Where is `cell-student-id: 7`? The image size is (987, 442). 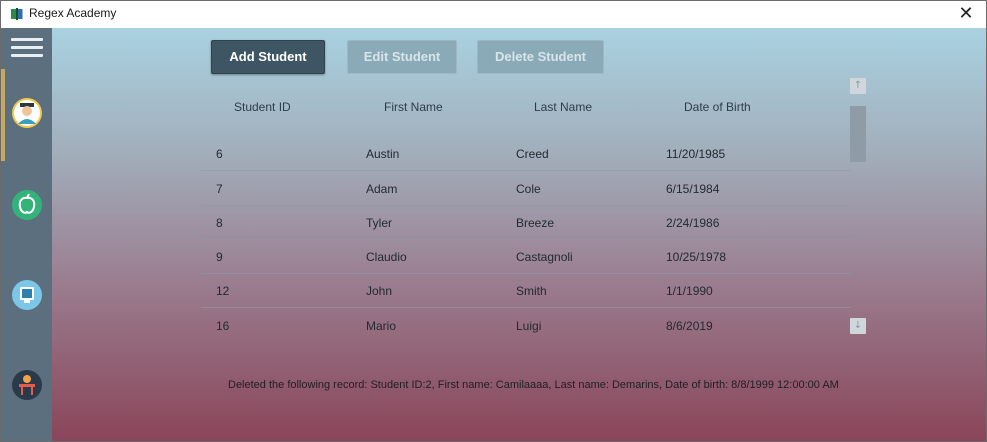 cell-student-id: 7 is located at coordinates (219, 189).